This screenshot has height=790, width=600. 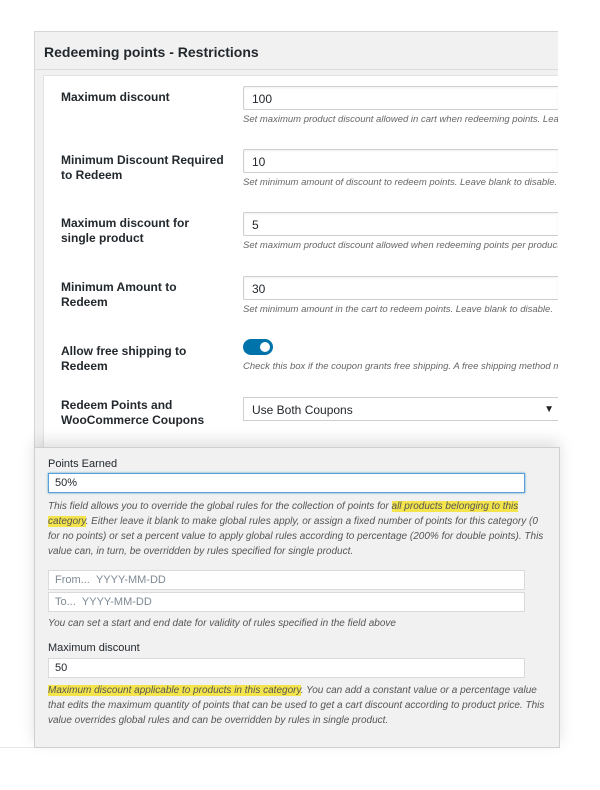 What do you see at coordinates (400, 224) in the screenshot?
I see `max-discount-single-product-input: 5` at bounding box center [400, 224].